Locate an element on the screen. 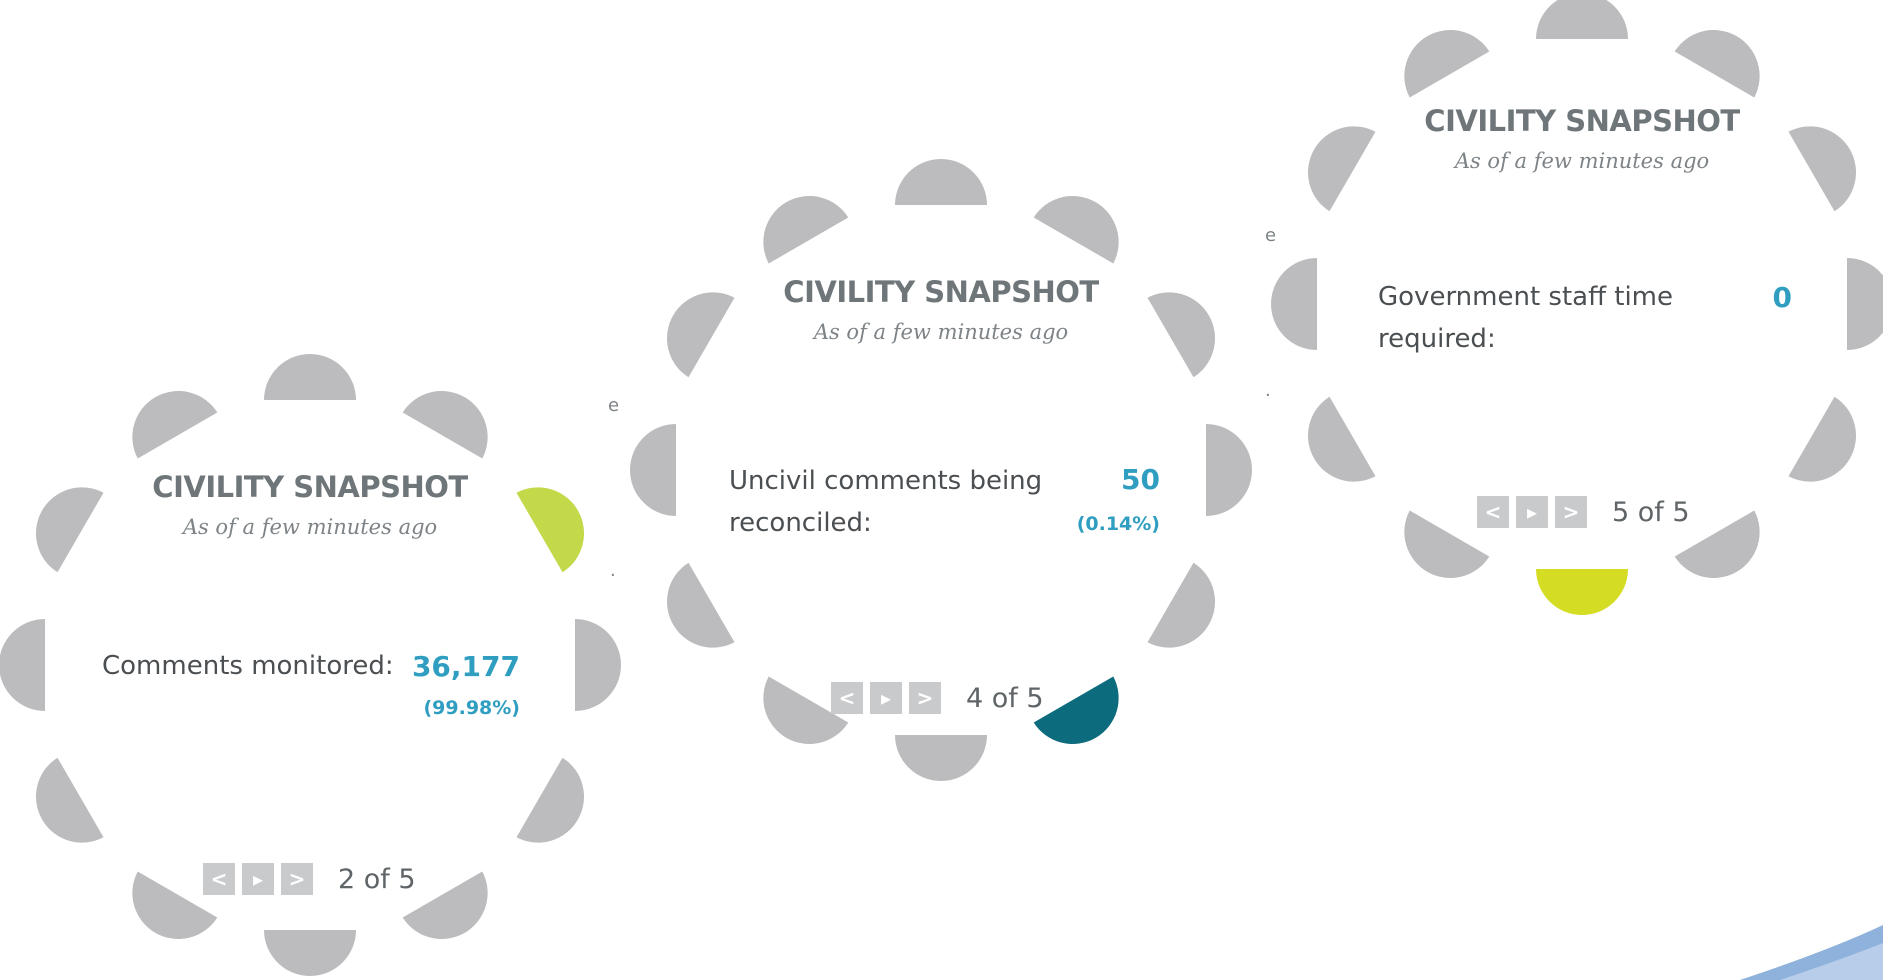  metric-label-line-1: Uncivil comments being is located at coordinates (886, 481).